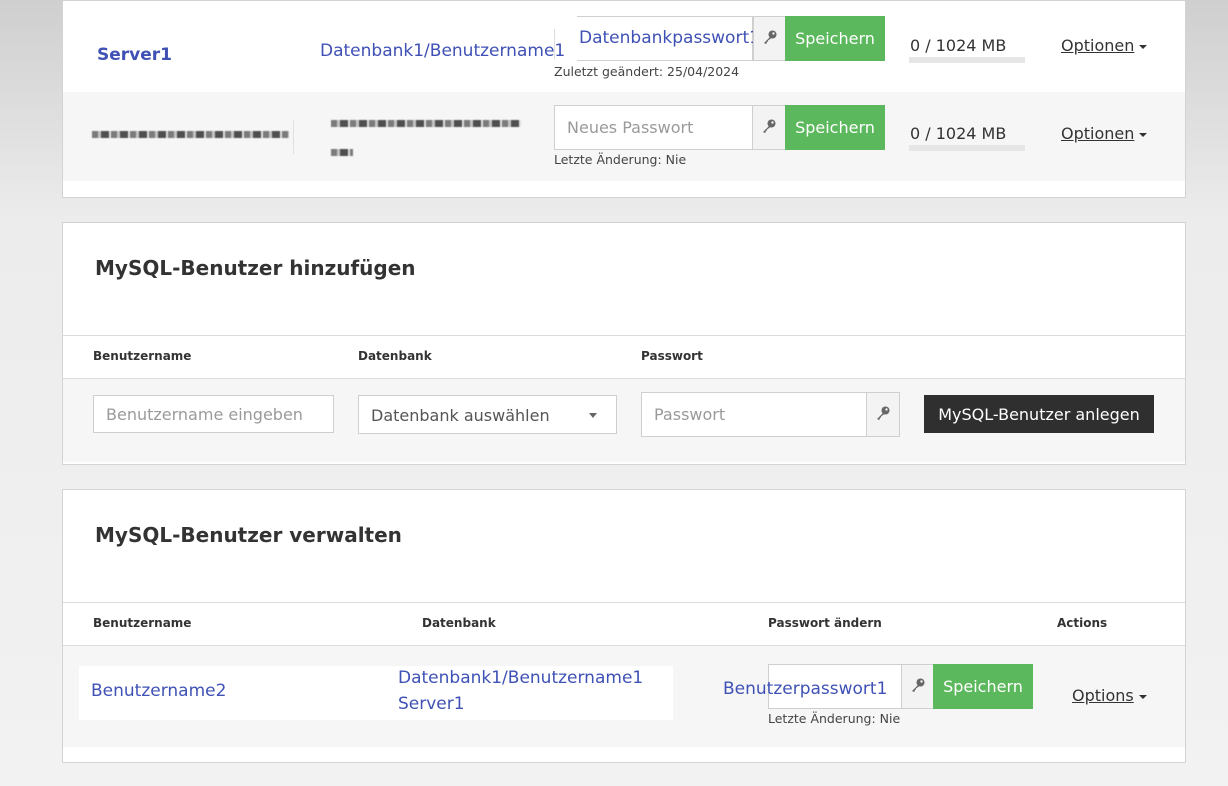 The height and width of the screenshot is (786, 1228). I want to click on password-input: Datenbankpasswort1, so click(668, 38).